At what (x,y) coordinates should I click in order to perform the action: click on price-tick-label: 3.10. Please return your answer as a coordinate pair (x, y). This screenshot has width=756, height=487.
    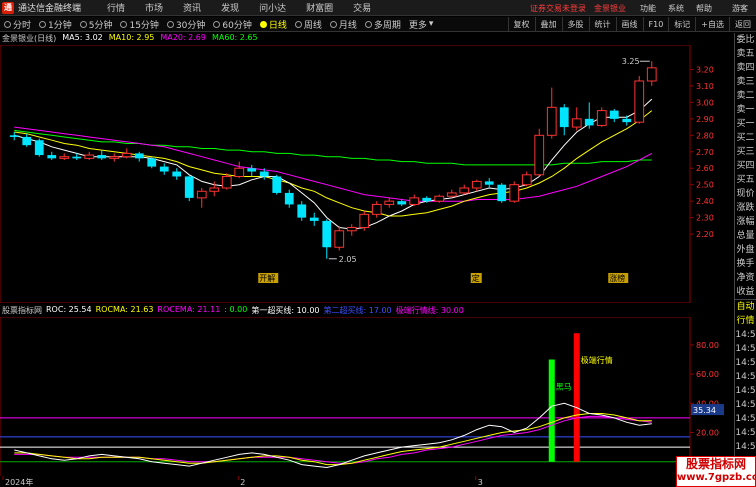
    Looking at the image, I should click on (705, 86).